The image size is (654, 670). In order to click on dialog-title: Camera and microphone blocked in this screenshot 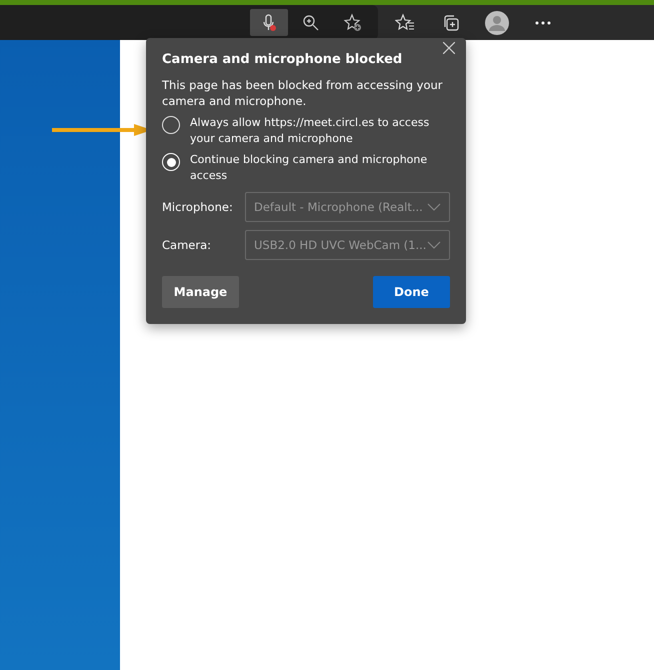, I will do `click(283, 59)`.